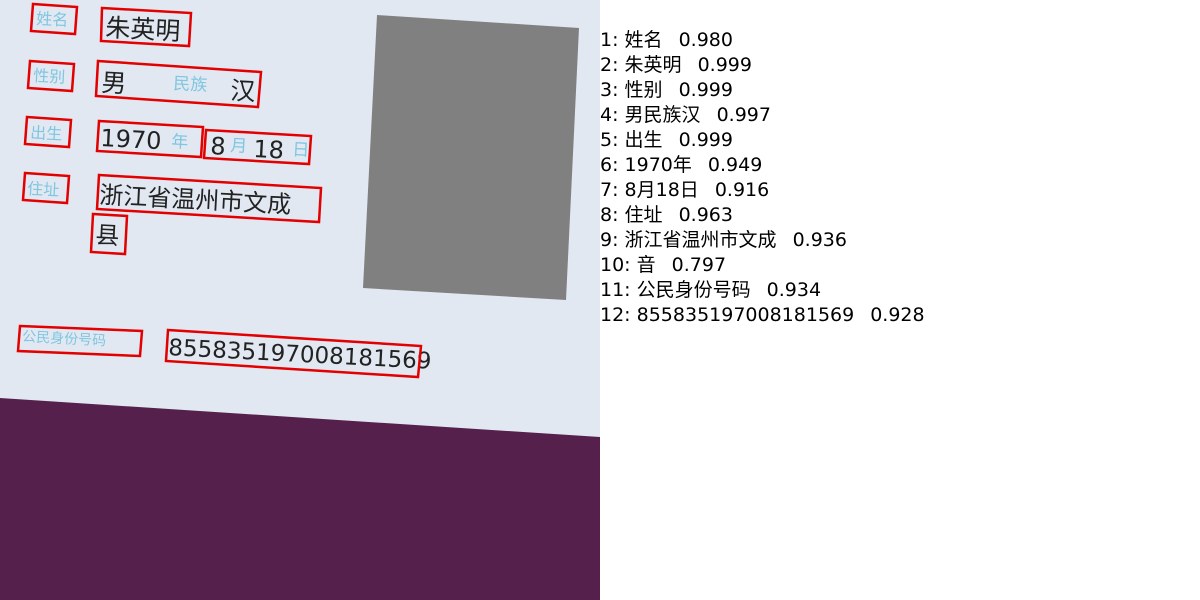 This screenshot has width=1200, height=600. Describe the element at coordinates (735, 165) in the screenshot. I see `result-score: 0.949` at that location.